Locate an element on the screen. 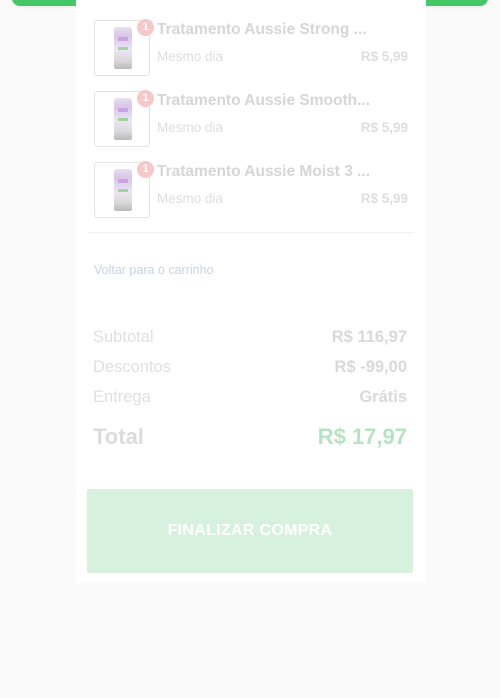 This screenshot has height=698, width=500. delivery-row: Entrega Grátis is located at coordinates (250, 399).